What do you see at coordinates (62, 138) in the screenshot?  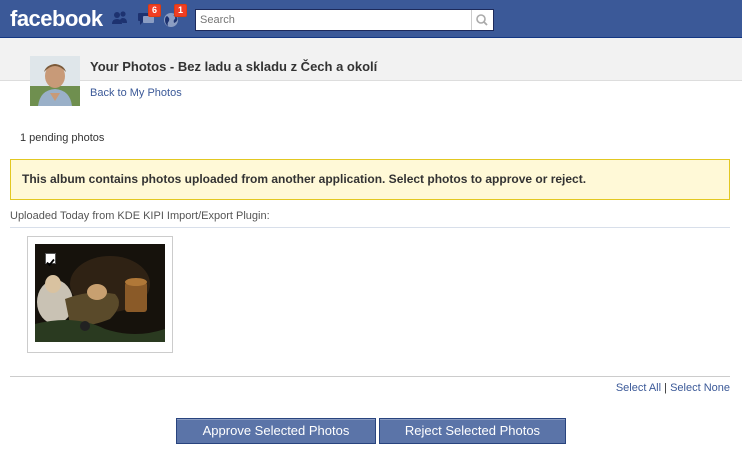 I see `pending-count: 1 pending photos` at bounding box center [62, 138].